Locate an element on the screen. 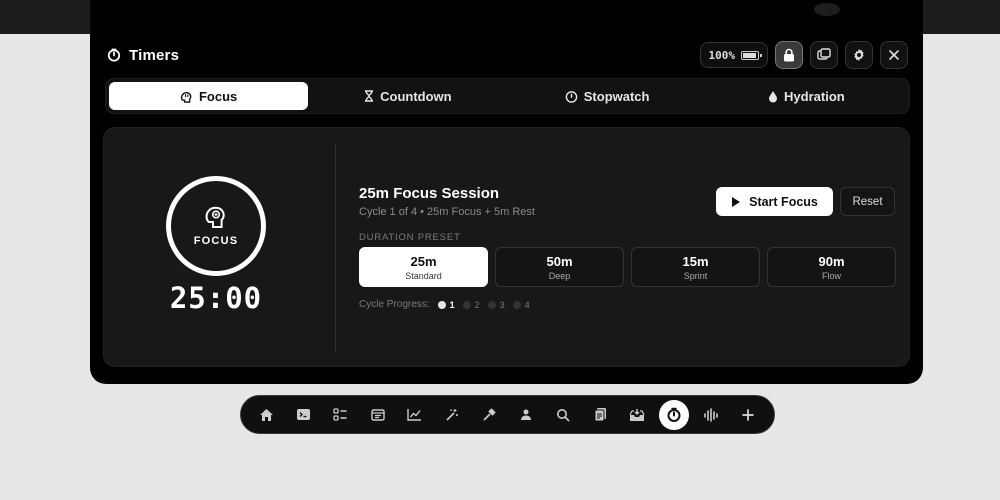 This screenshot has width=1000, height=500. inbox-icon is located at coordinates (637, 415).